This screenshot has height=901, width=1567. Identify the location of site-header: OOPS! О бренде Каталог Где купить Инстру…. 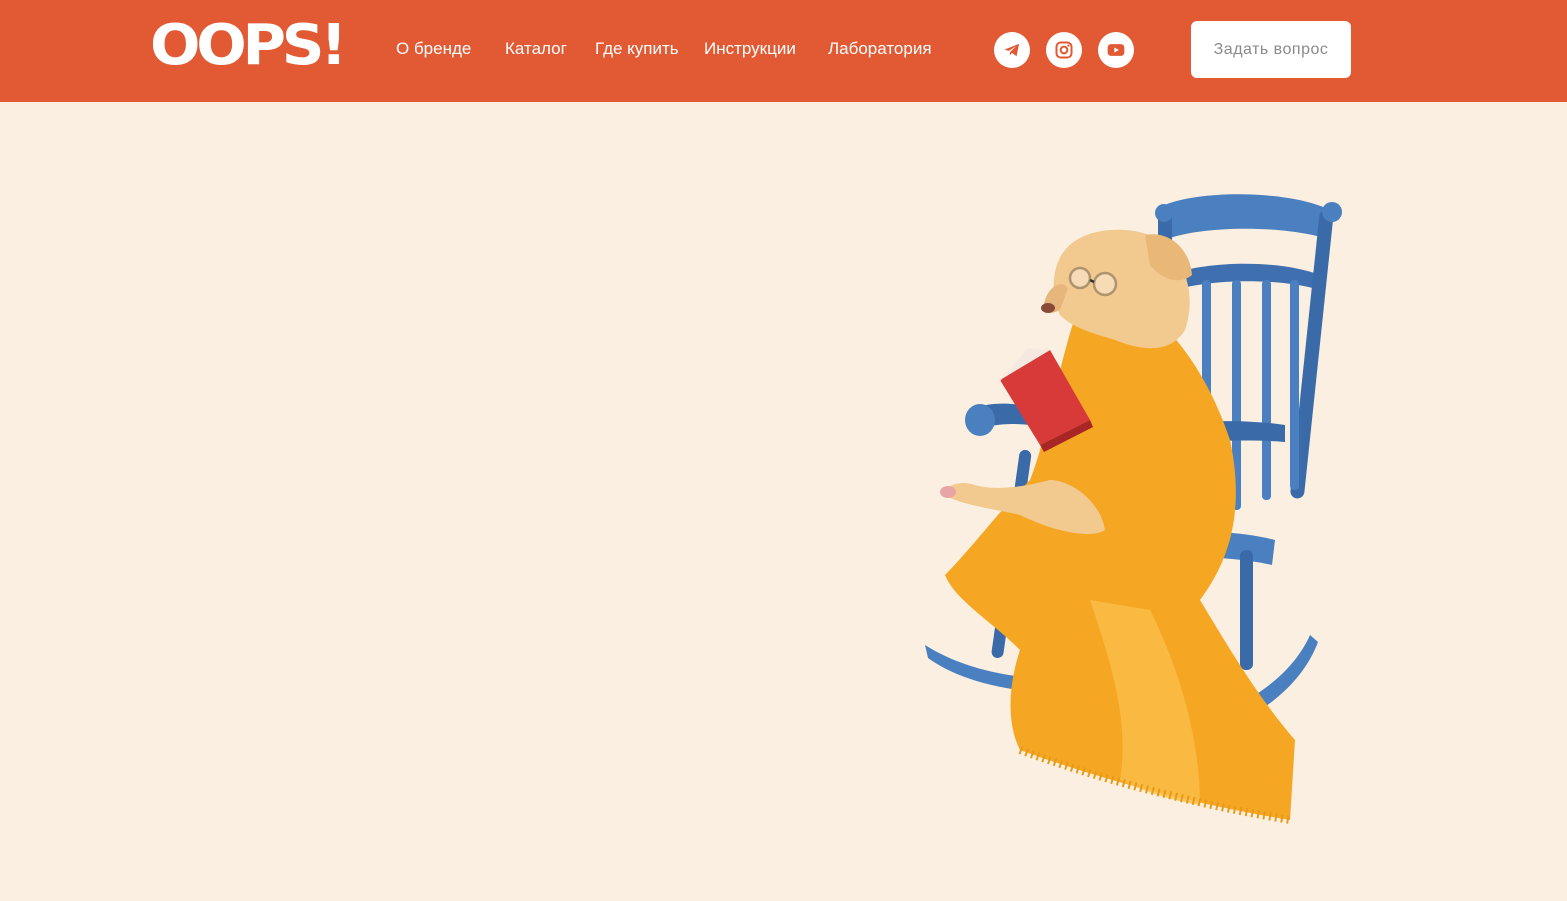
(783, 51).